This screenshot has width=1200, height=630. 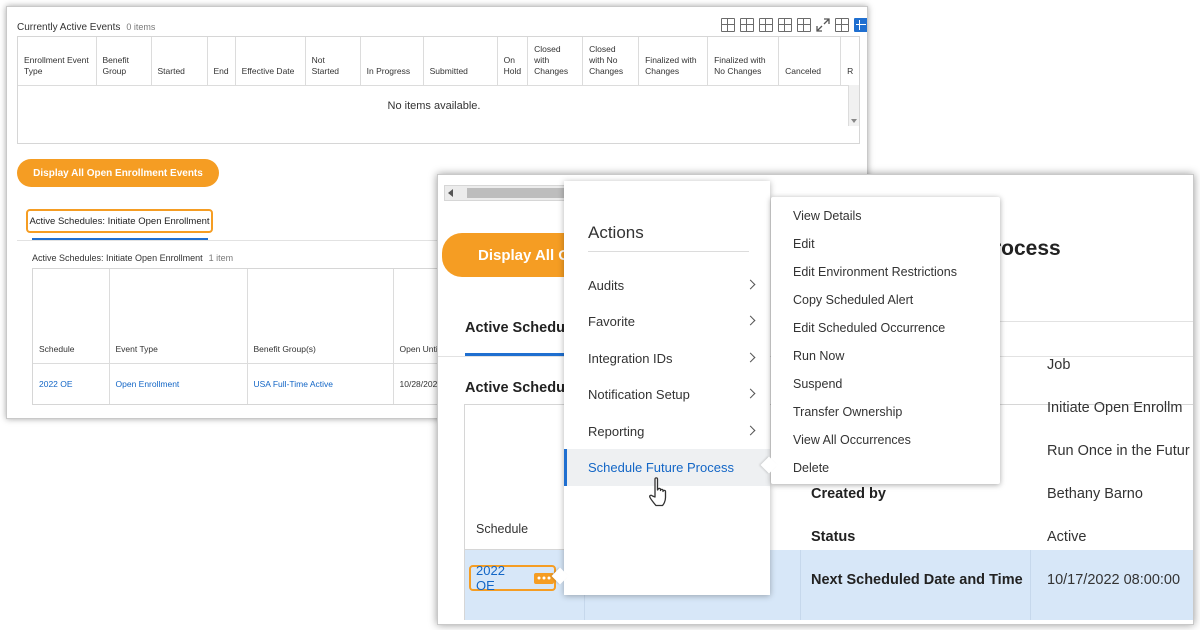 I want to click on detail-label-next-run: Next Scheduled Date and Time, so click(x=917, y=580).